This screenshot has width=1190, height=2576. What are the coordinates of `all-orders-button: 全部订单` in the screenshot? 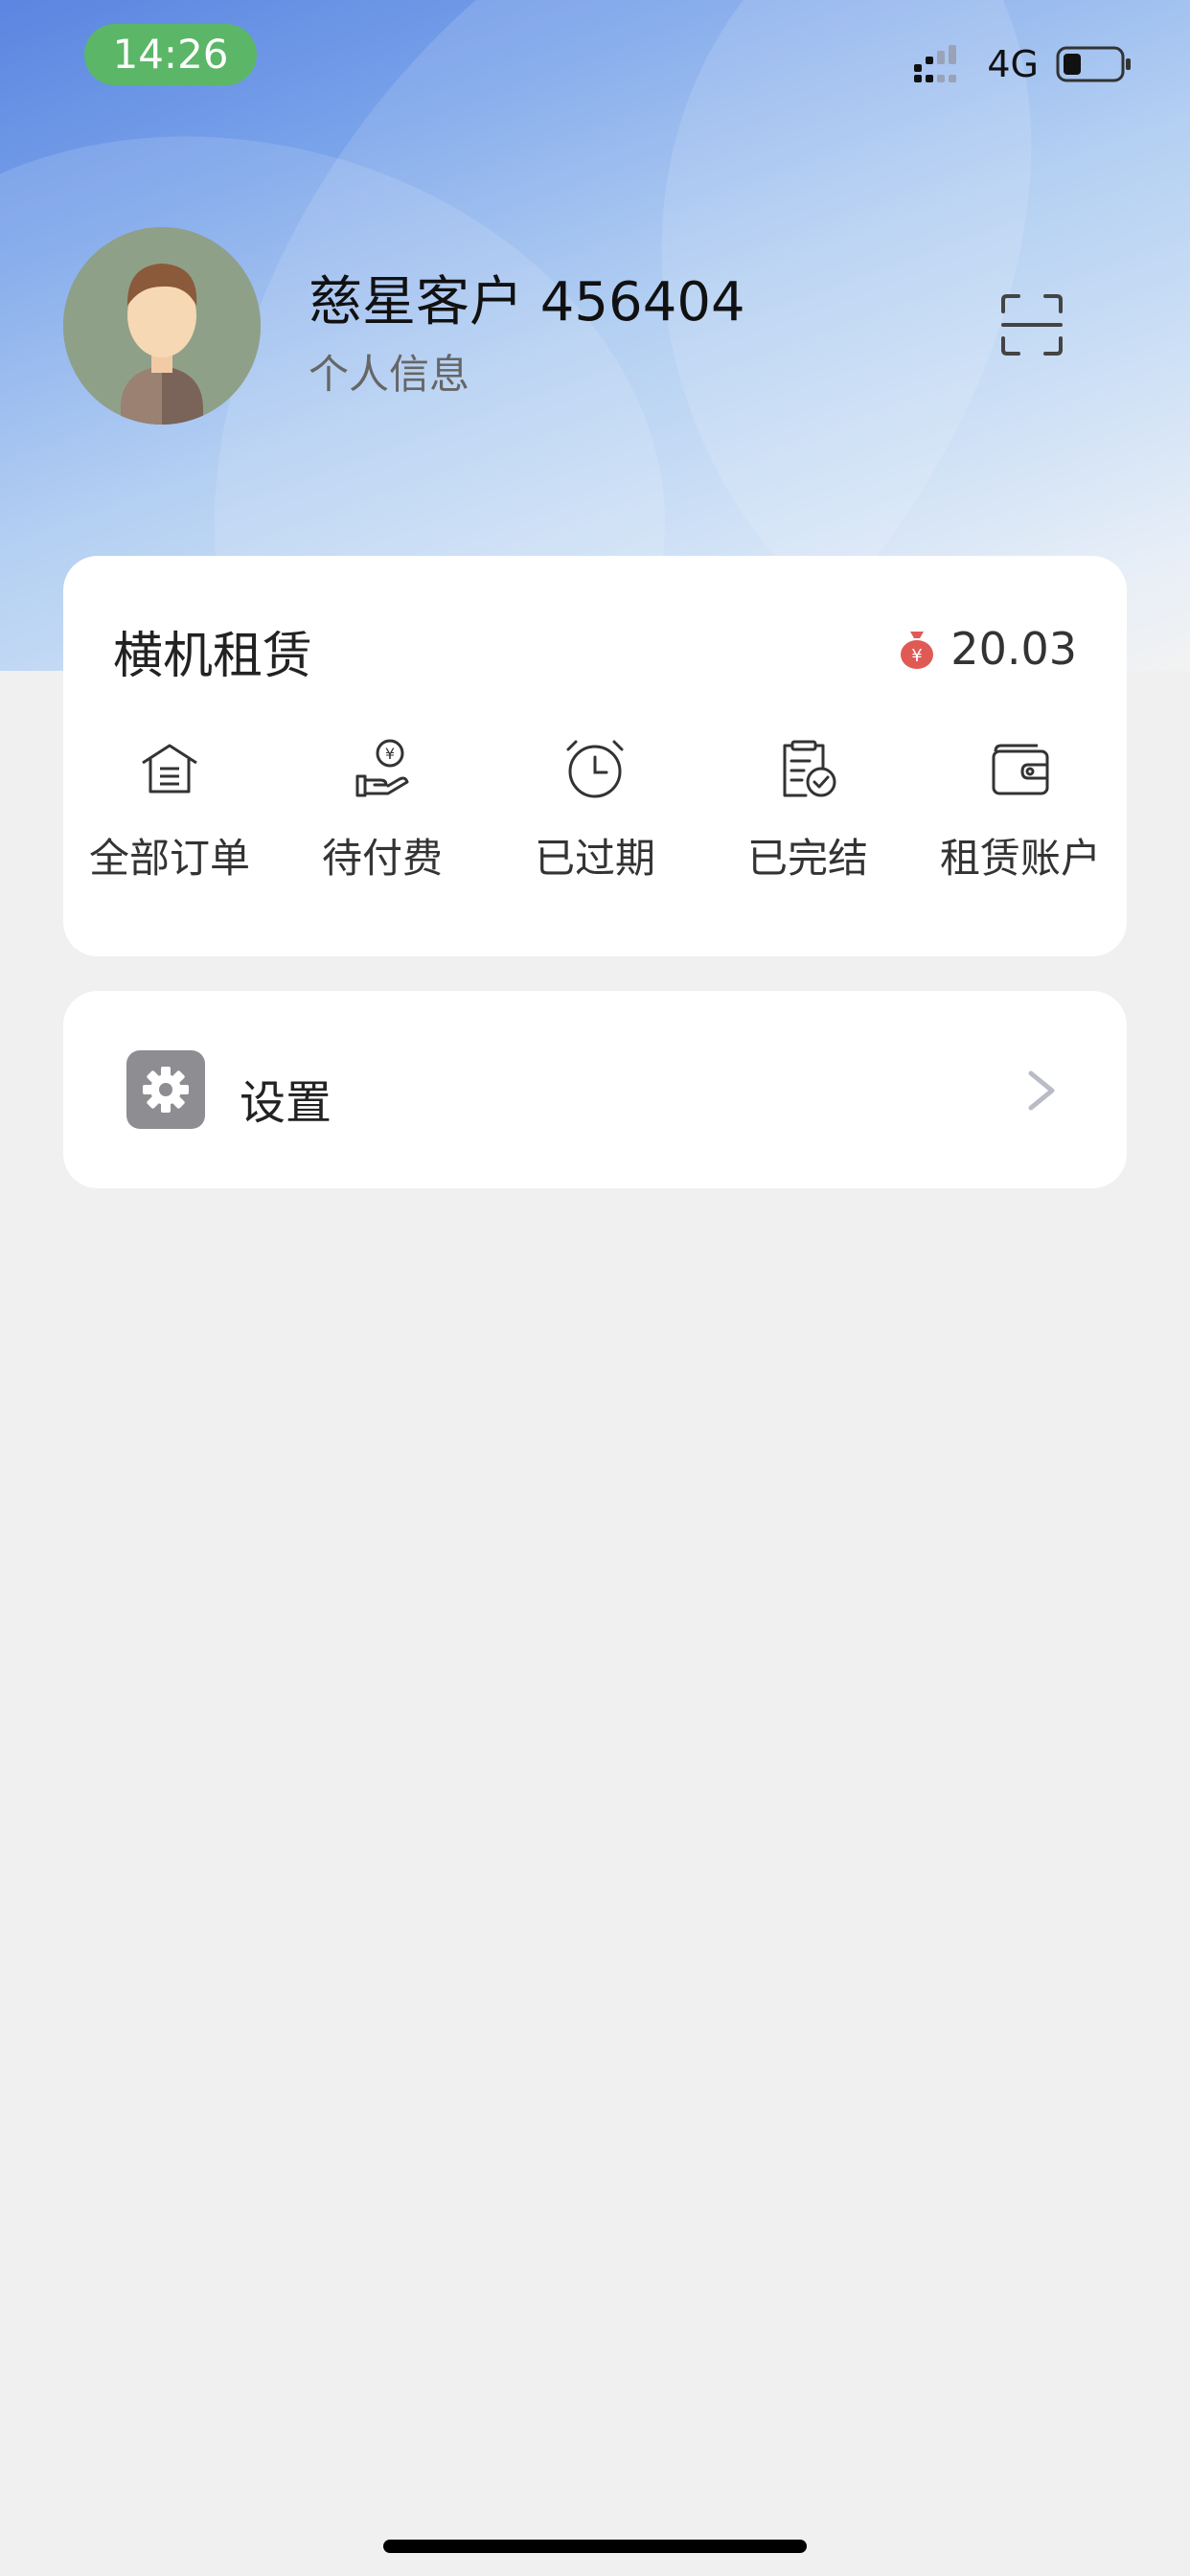 It's located at (170, 824).